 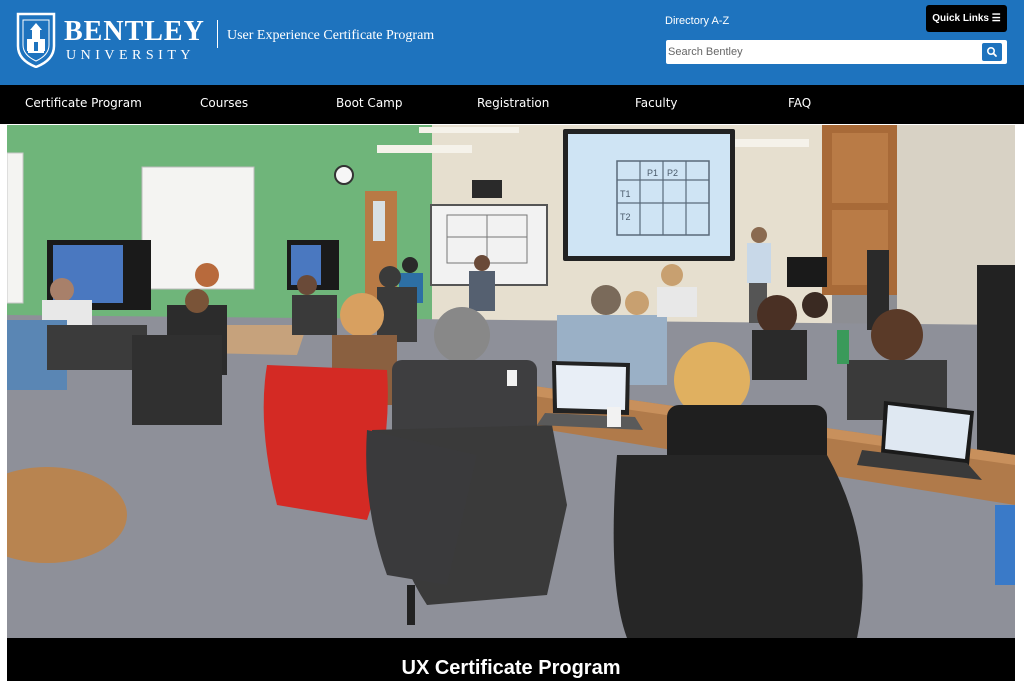 I want to click on hero-caption: UX Certificate Program, so click(x=511, y=668).